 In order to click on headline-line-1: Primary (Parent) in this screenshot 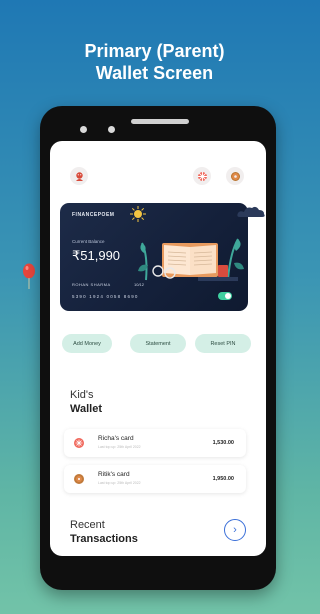, I will do `click(154, 51)`.